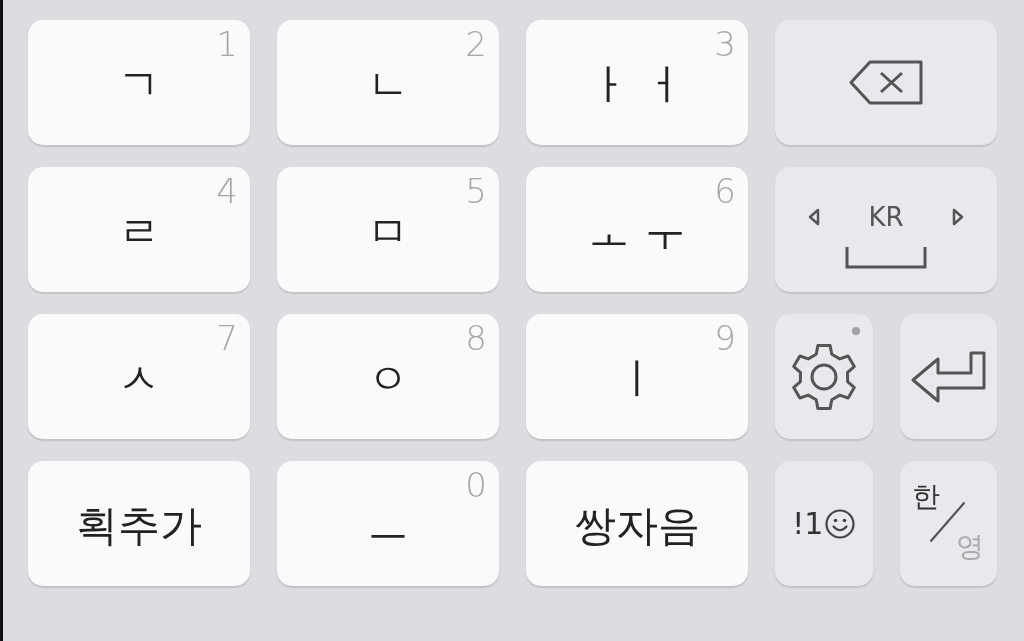 This screenshot has width=1024, height=641. What do you see at coordinates (637, 523) in the screenshot?
I see `keyboard-key: 쌍자음` at bounding box center [637, 523].